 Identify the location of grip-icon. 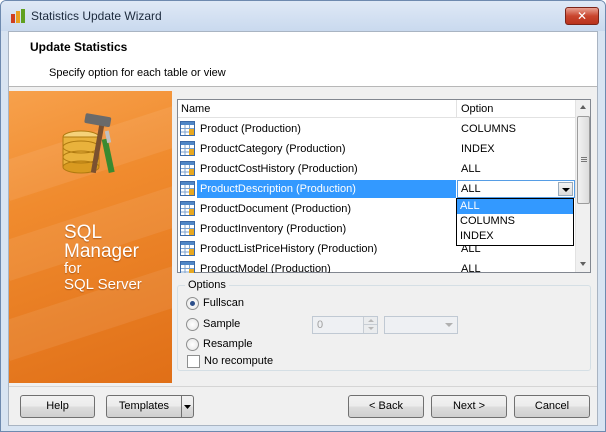
(584, 159).